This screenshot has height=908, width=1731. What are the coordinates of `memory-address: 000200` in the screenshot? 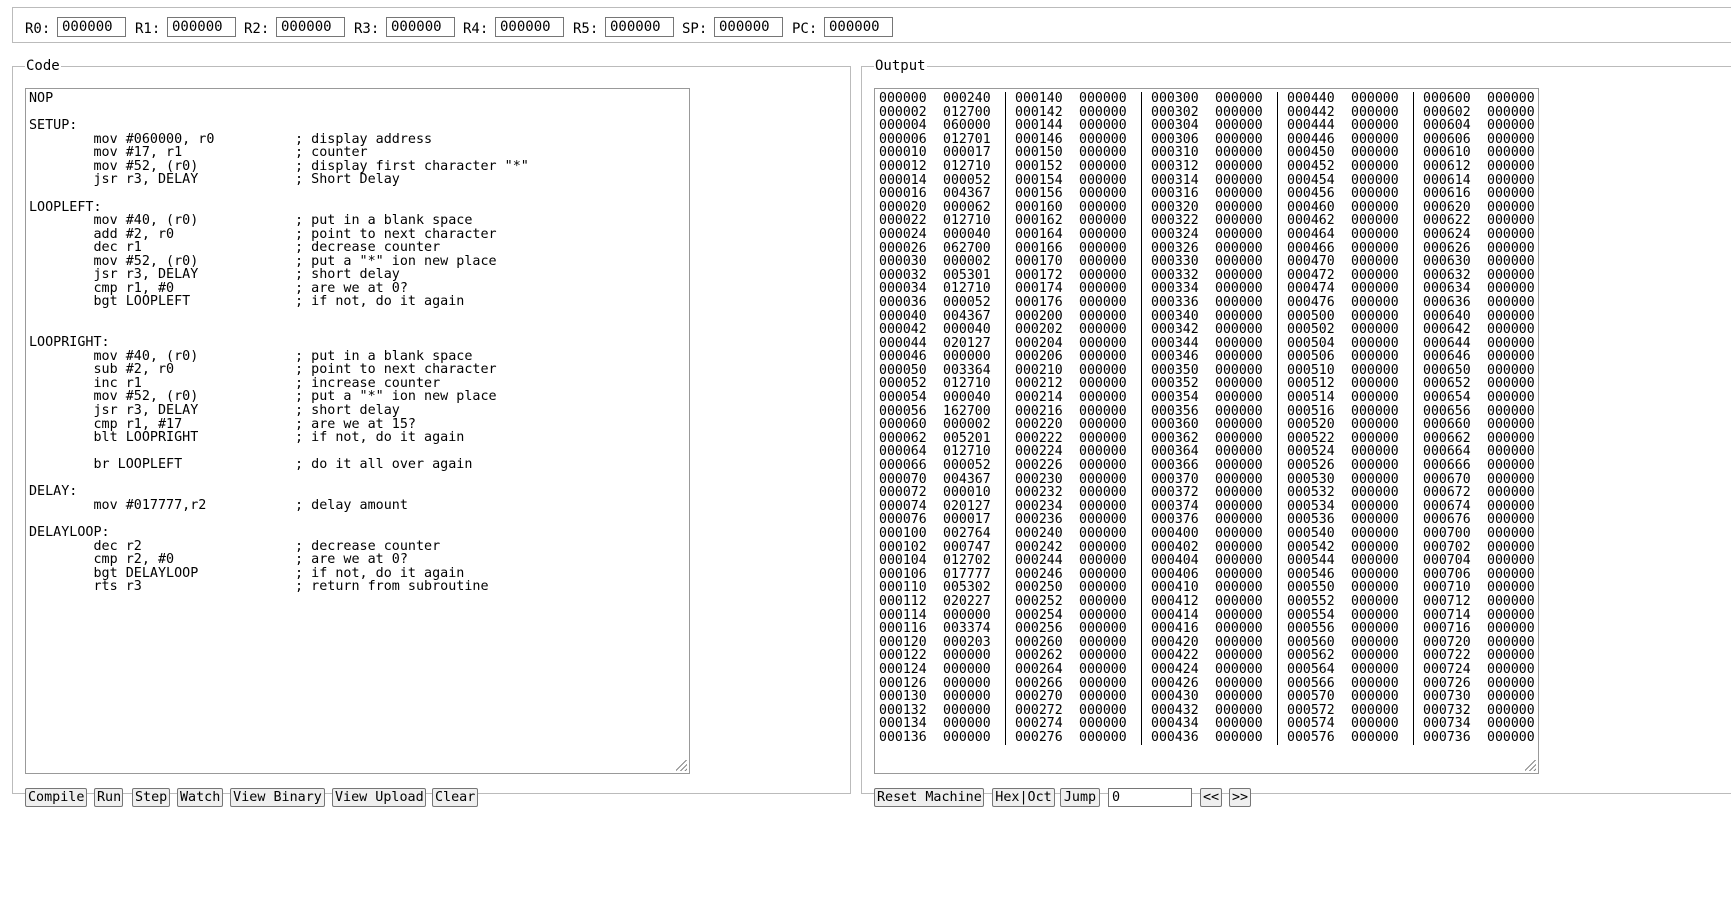 It's located at (1039, 316).